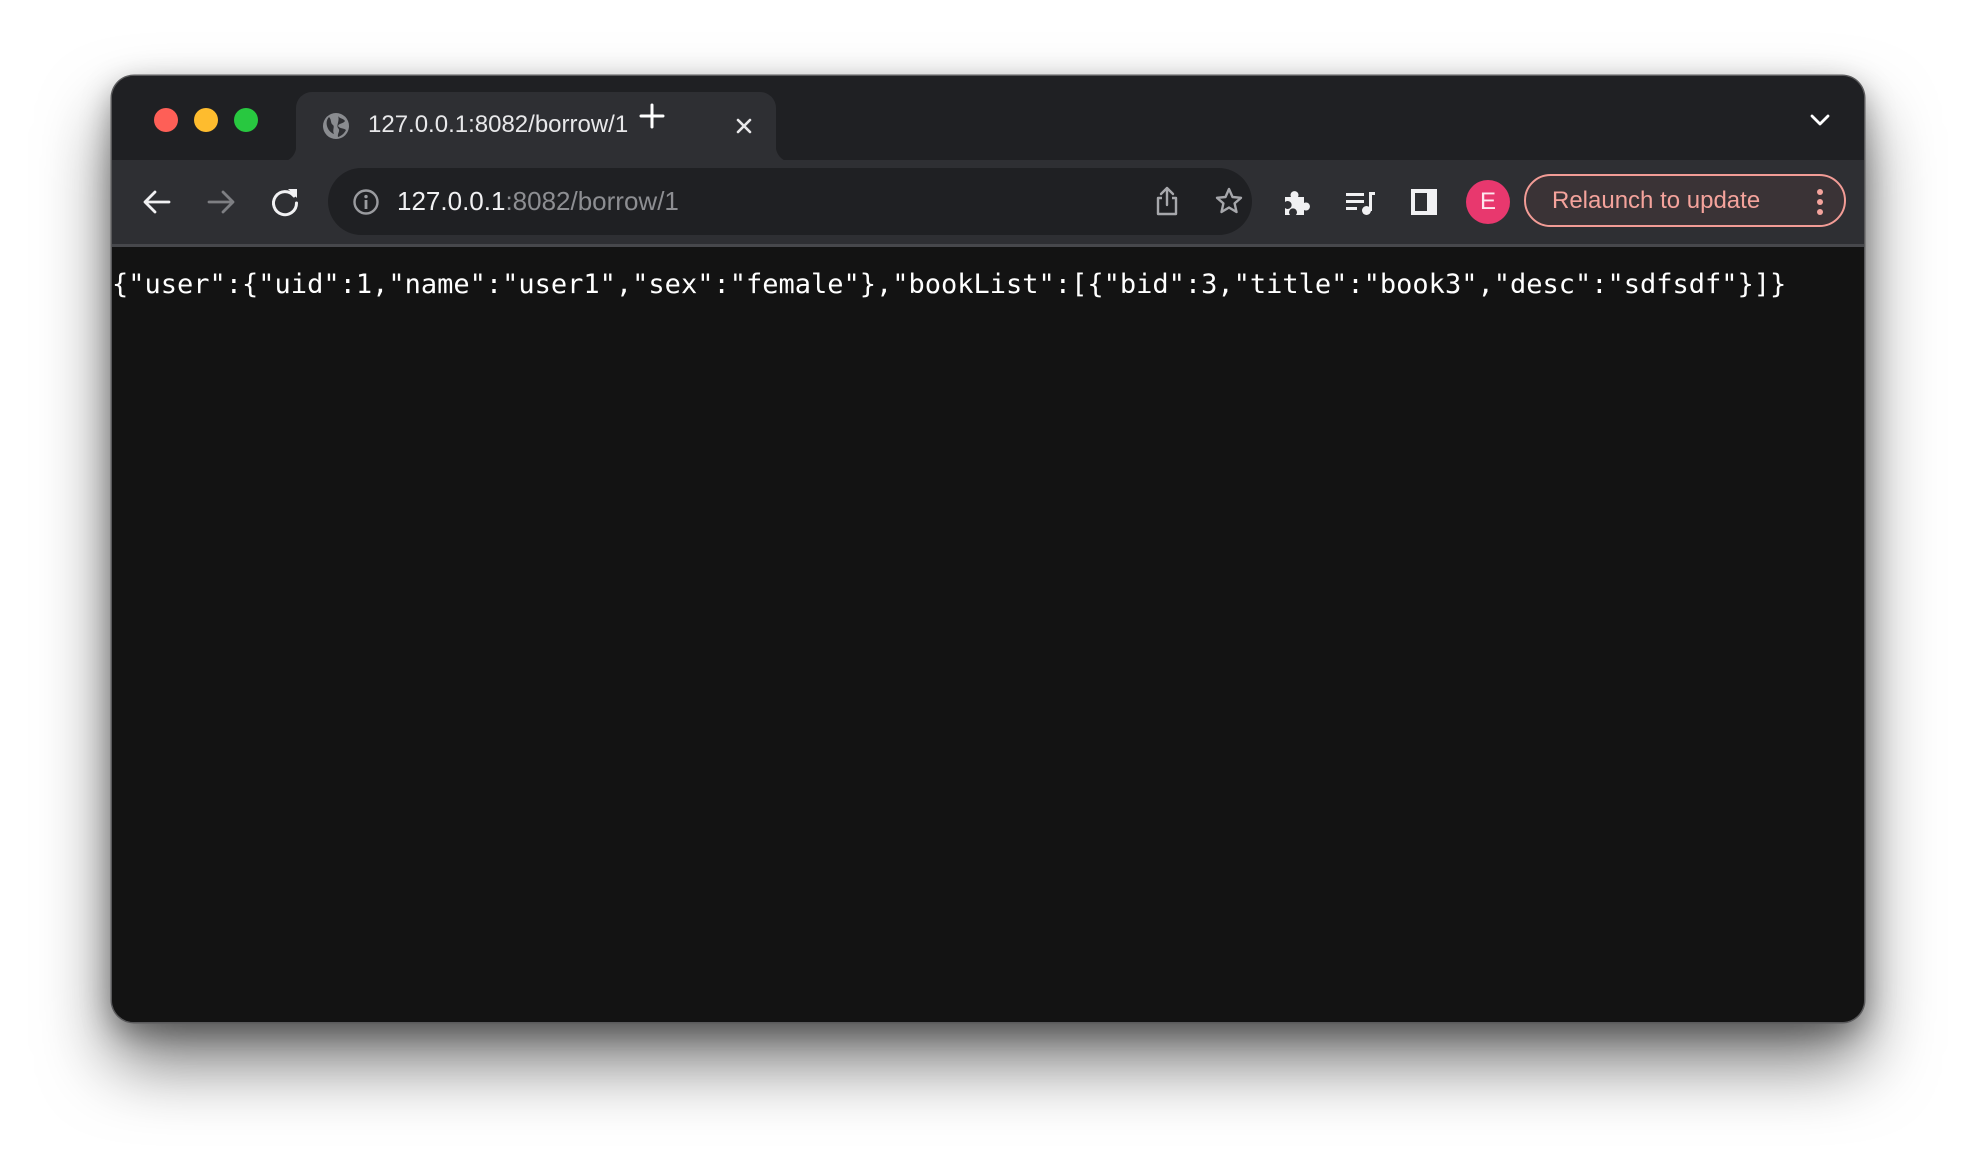 The height and width of the screenshot is (1170, 1976). Describe the element at coordinates (790, 201) in the screenshot. I see `address-bar: 127.0.0.1:8082/borrow/1` at that location.